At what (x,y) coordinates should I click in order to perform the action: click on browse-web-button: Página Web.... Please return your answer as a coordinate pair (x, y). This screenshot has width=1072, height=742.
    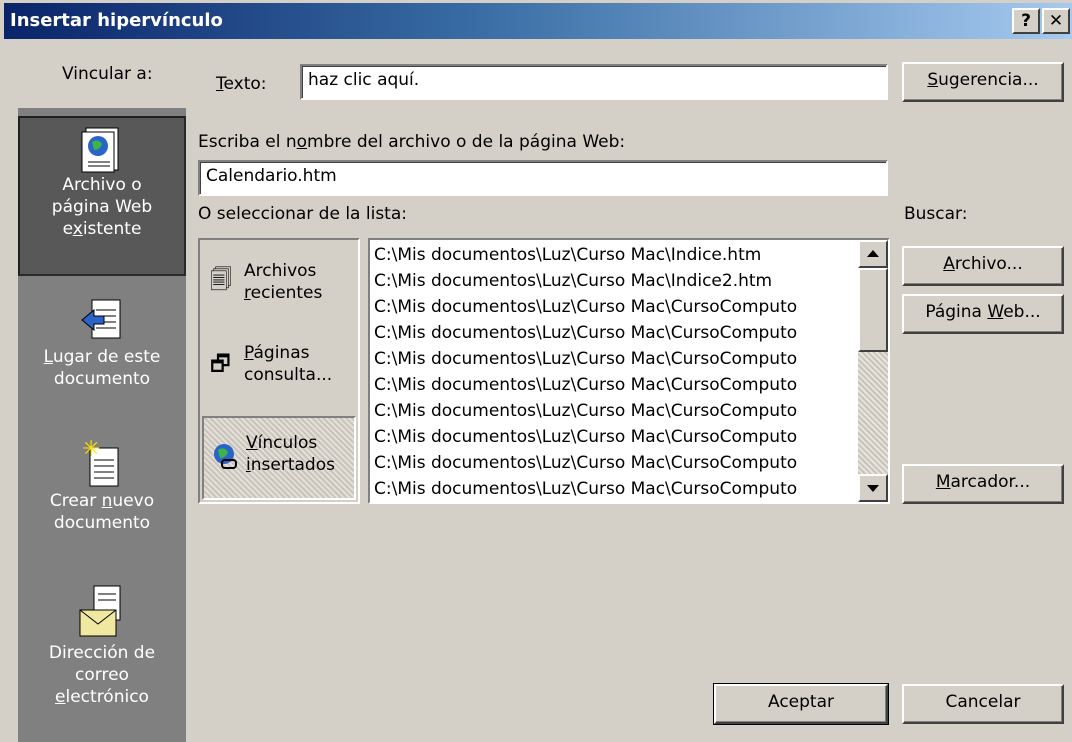
    Looking at the image, I should click on (983, 314).